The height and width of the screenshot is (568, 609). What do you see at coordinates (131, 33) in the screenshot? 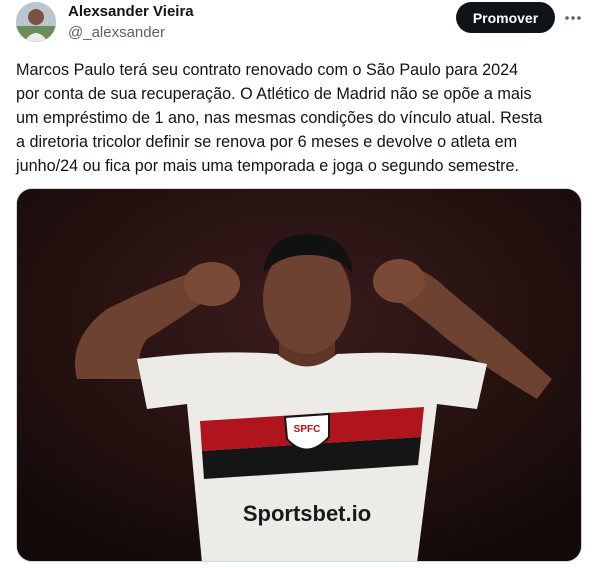
I see `author-handle: @_alexsander` at bounding box center [131, 33].